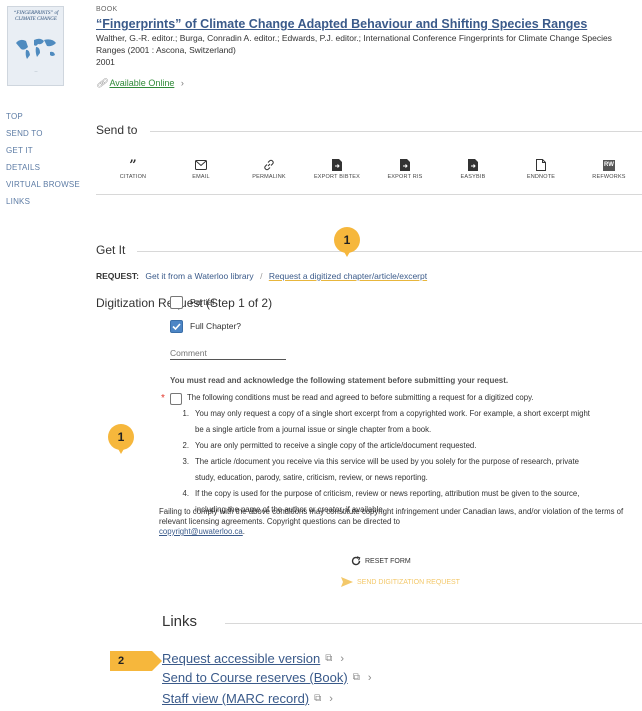 This screenshot has height=711, width=642. Describe the element at coordinates (136, 661) in the screenshot. I see `annotation-marker-2: 2` at that location.